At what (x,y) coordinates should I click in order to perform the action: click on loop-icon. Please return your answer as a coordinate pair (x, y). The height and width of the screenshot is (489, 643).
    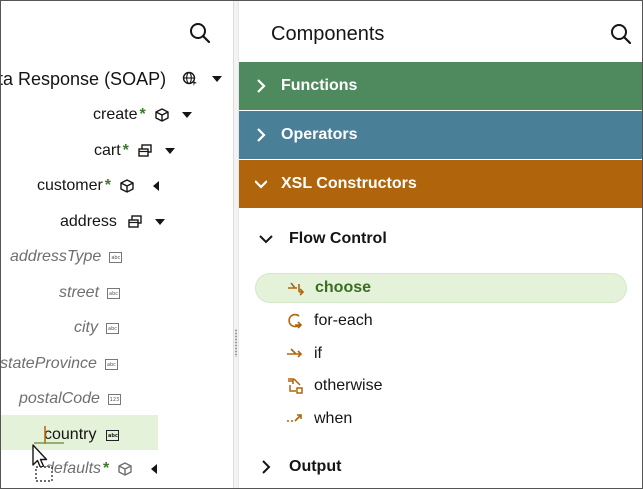
    Looking at the image, I should click on (295, 321).